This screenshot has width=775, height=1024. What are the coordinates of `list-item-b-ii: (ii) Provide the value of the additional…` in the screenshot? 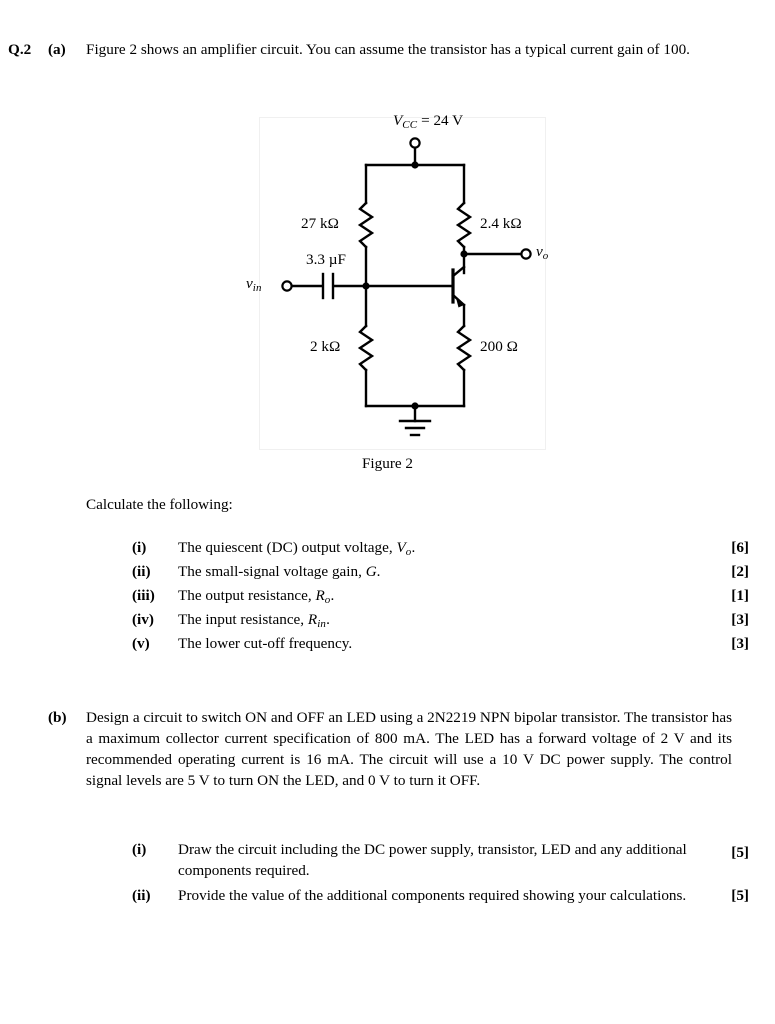 It's located at (413, 896).